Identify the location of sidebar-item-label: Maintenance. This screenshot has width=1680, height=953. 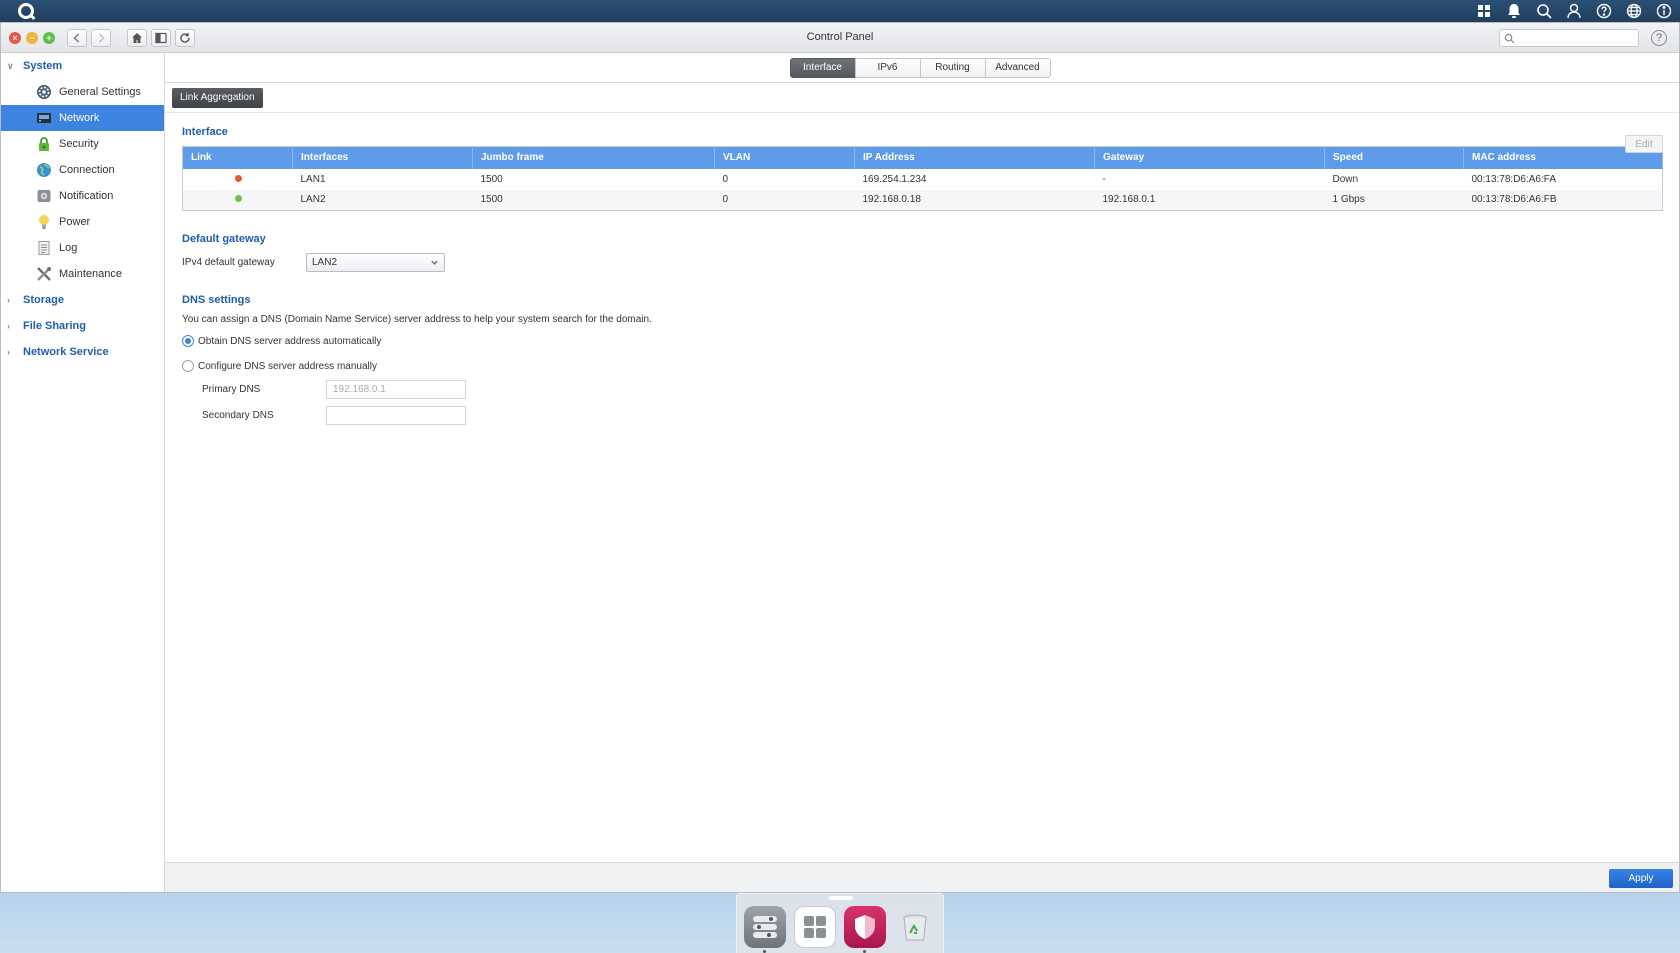
(90, 274).